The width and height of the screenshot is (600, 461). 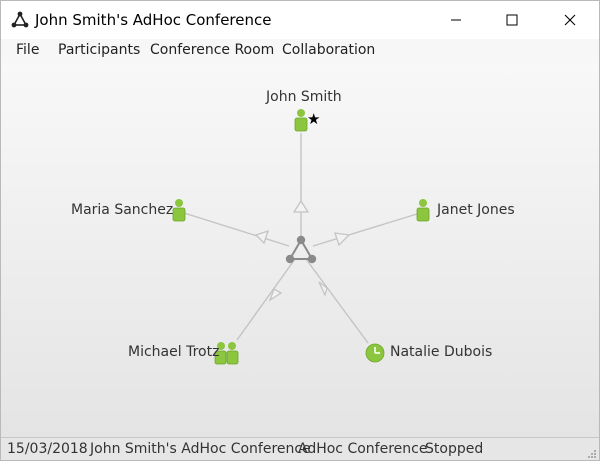 What do you see at coordinates (301, 206) in the screenshot?
I see `arrow-john-smith` at bounding box center [301, 206].